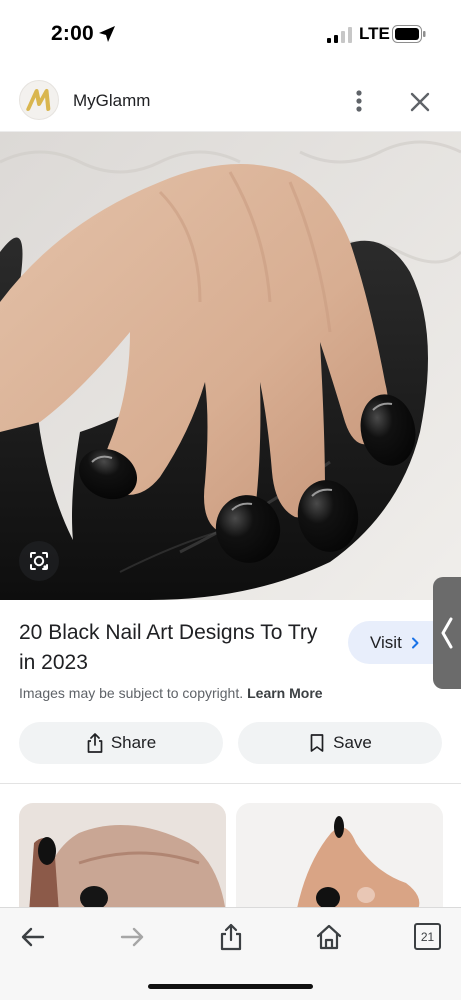 This screenshot has width=461, height=1000. I want to click on side-panel-handle, so click(447, 633).